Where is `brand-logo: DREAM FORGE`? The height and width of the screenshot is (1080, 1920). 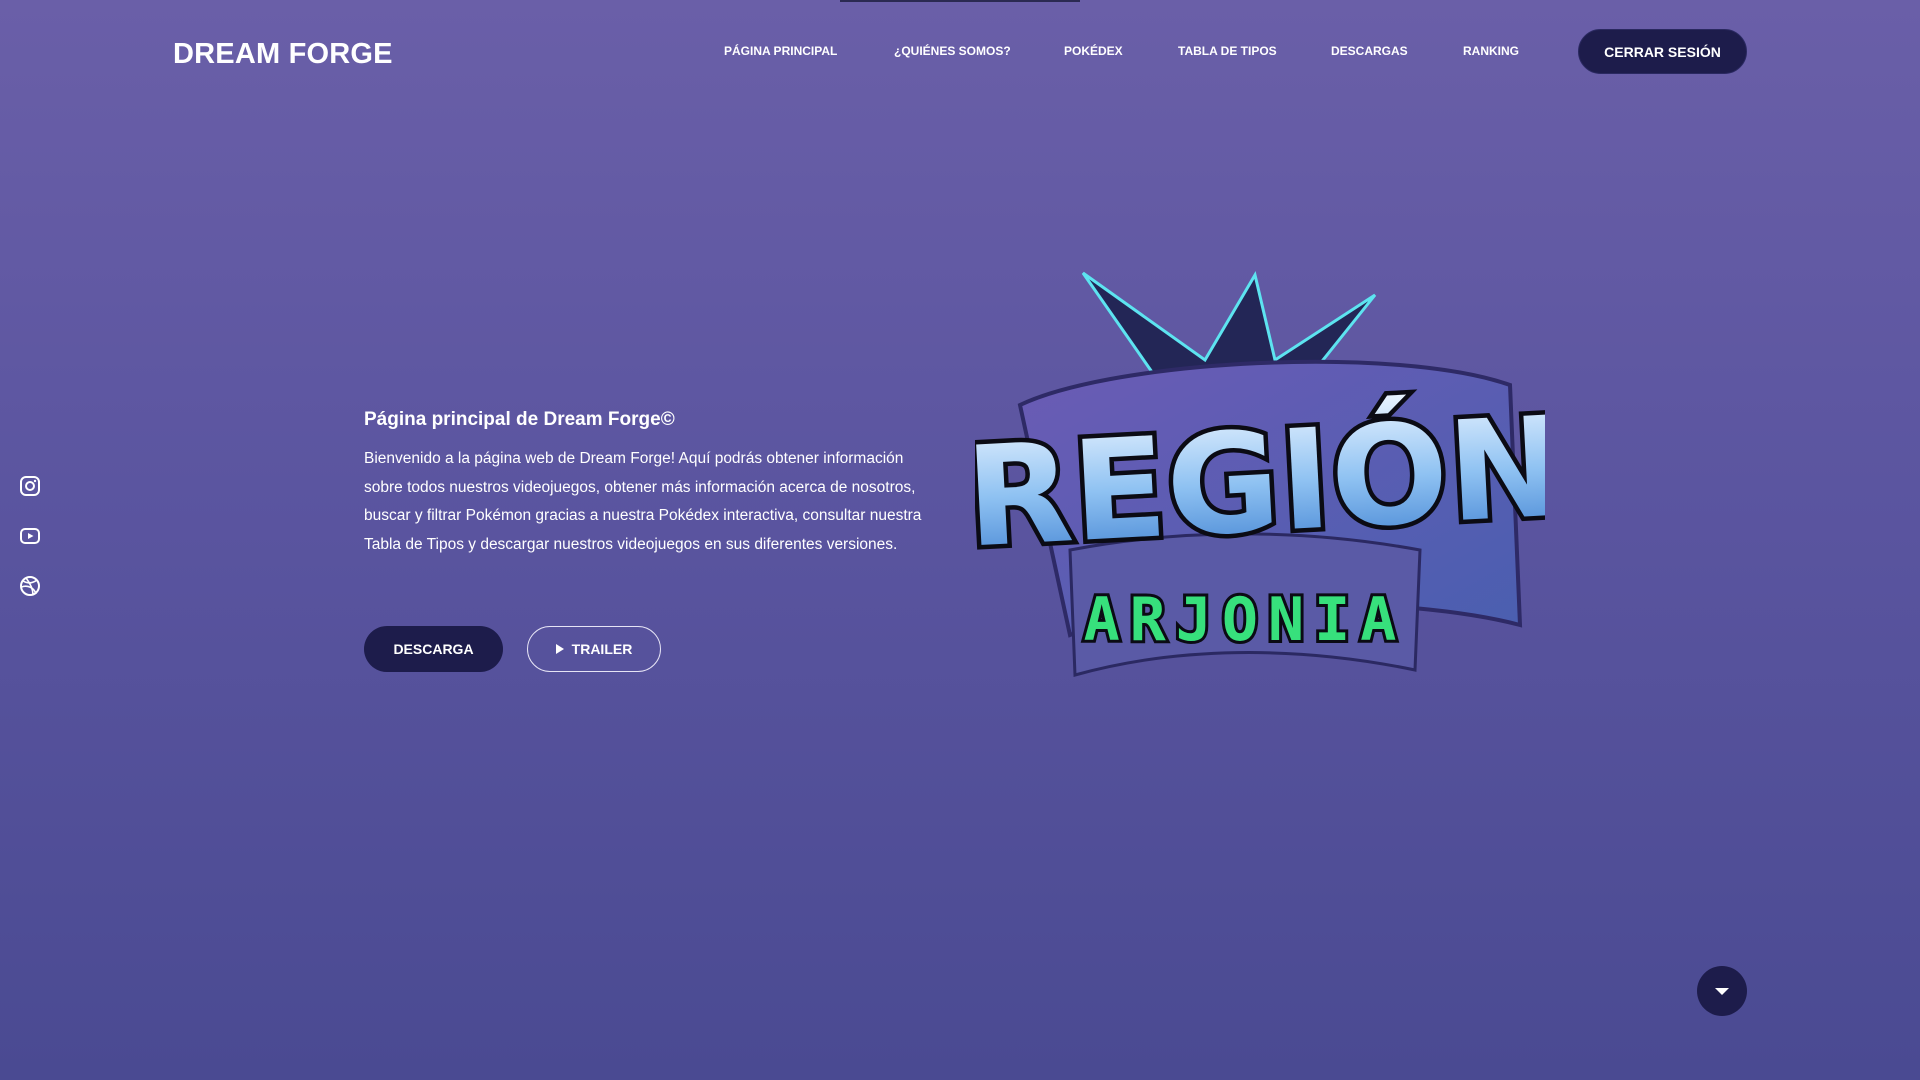 brand-logo: DREAM FORGE is located at coordinates (283, 54).